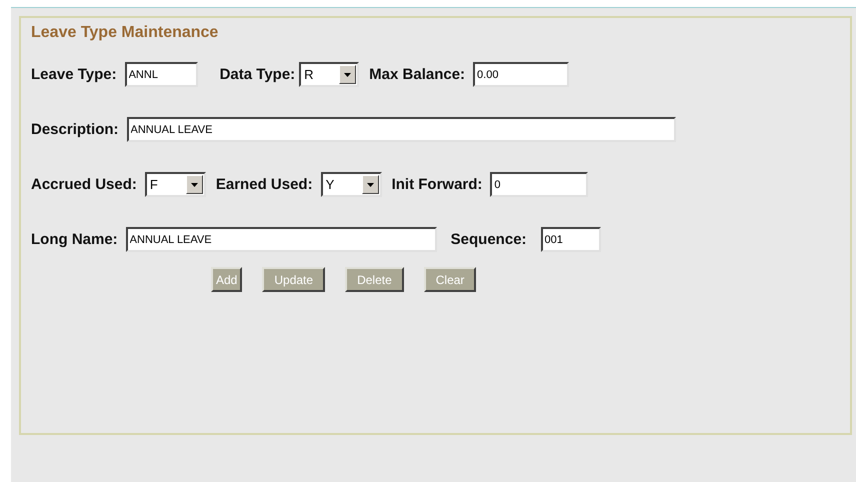 Image resolution: width=856 pixels, height=482 pixels. I want to click on dropdown: F, so click(175, 184).